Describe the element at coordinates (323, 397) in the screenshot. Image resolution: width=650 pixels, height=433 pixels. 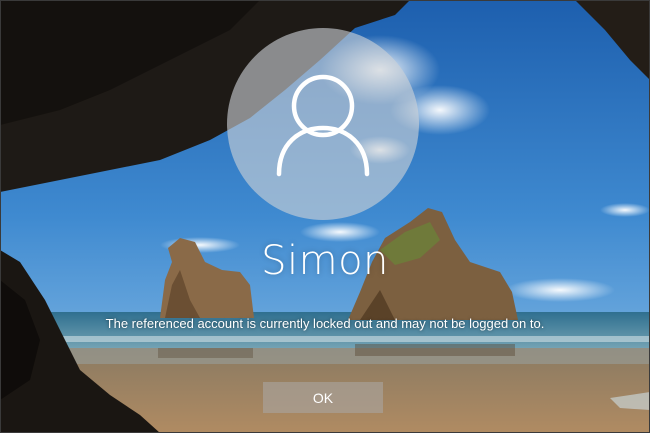
I see `ok-button: OK` at that location.